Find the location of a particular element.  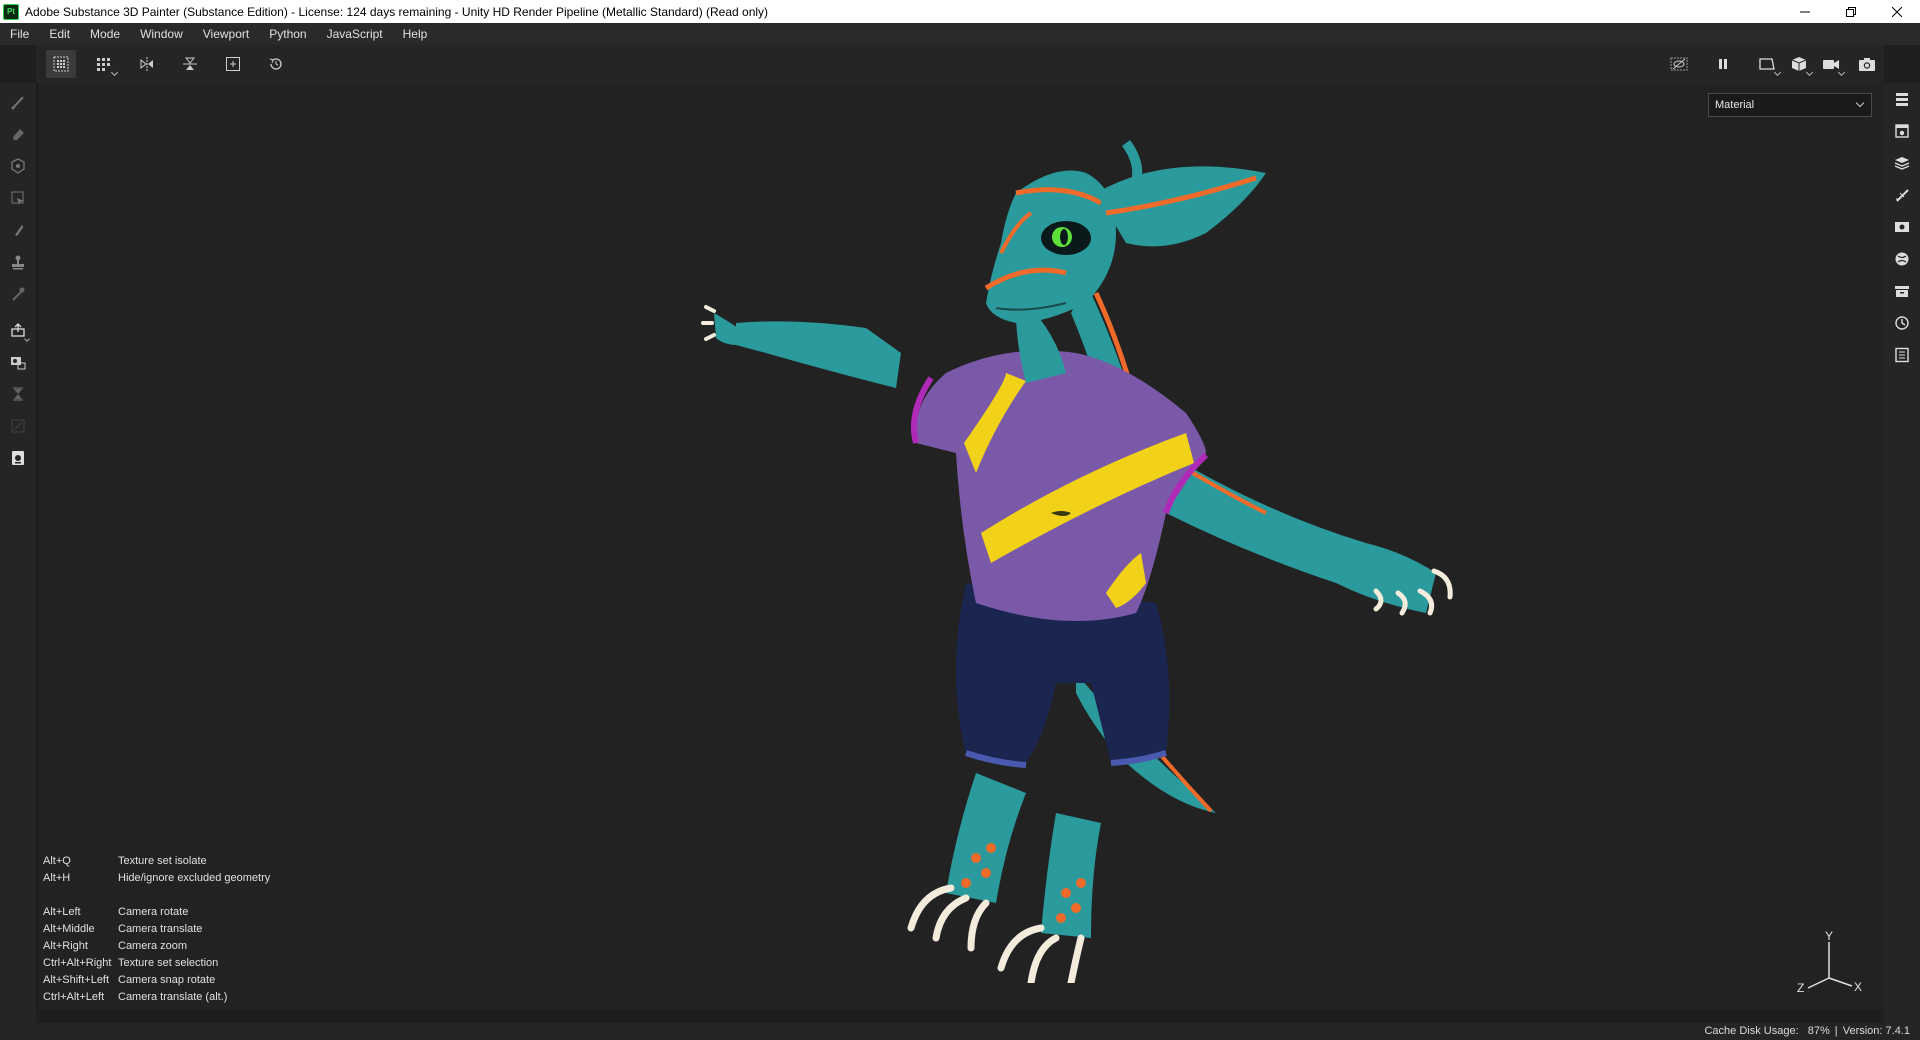

viewport-channel-select: Material is located at coordinates (1790, 105).